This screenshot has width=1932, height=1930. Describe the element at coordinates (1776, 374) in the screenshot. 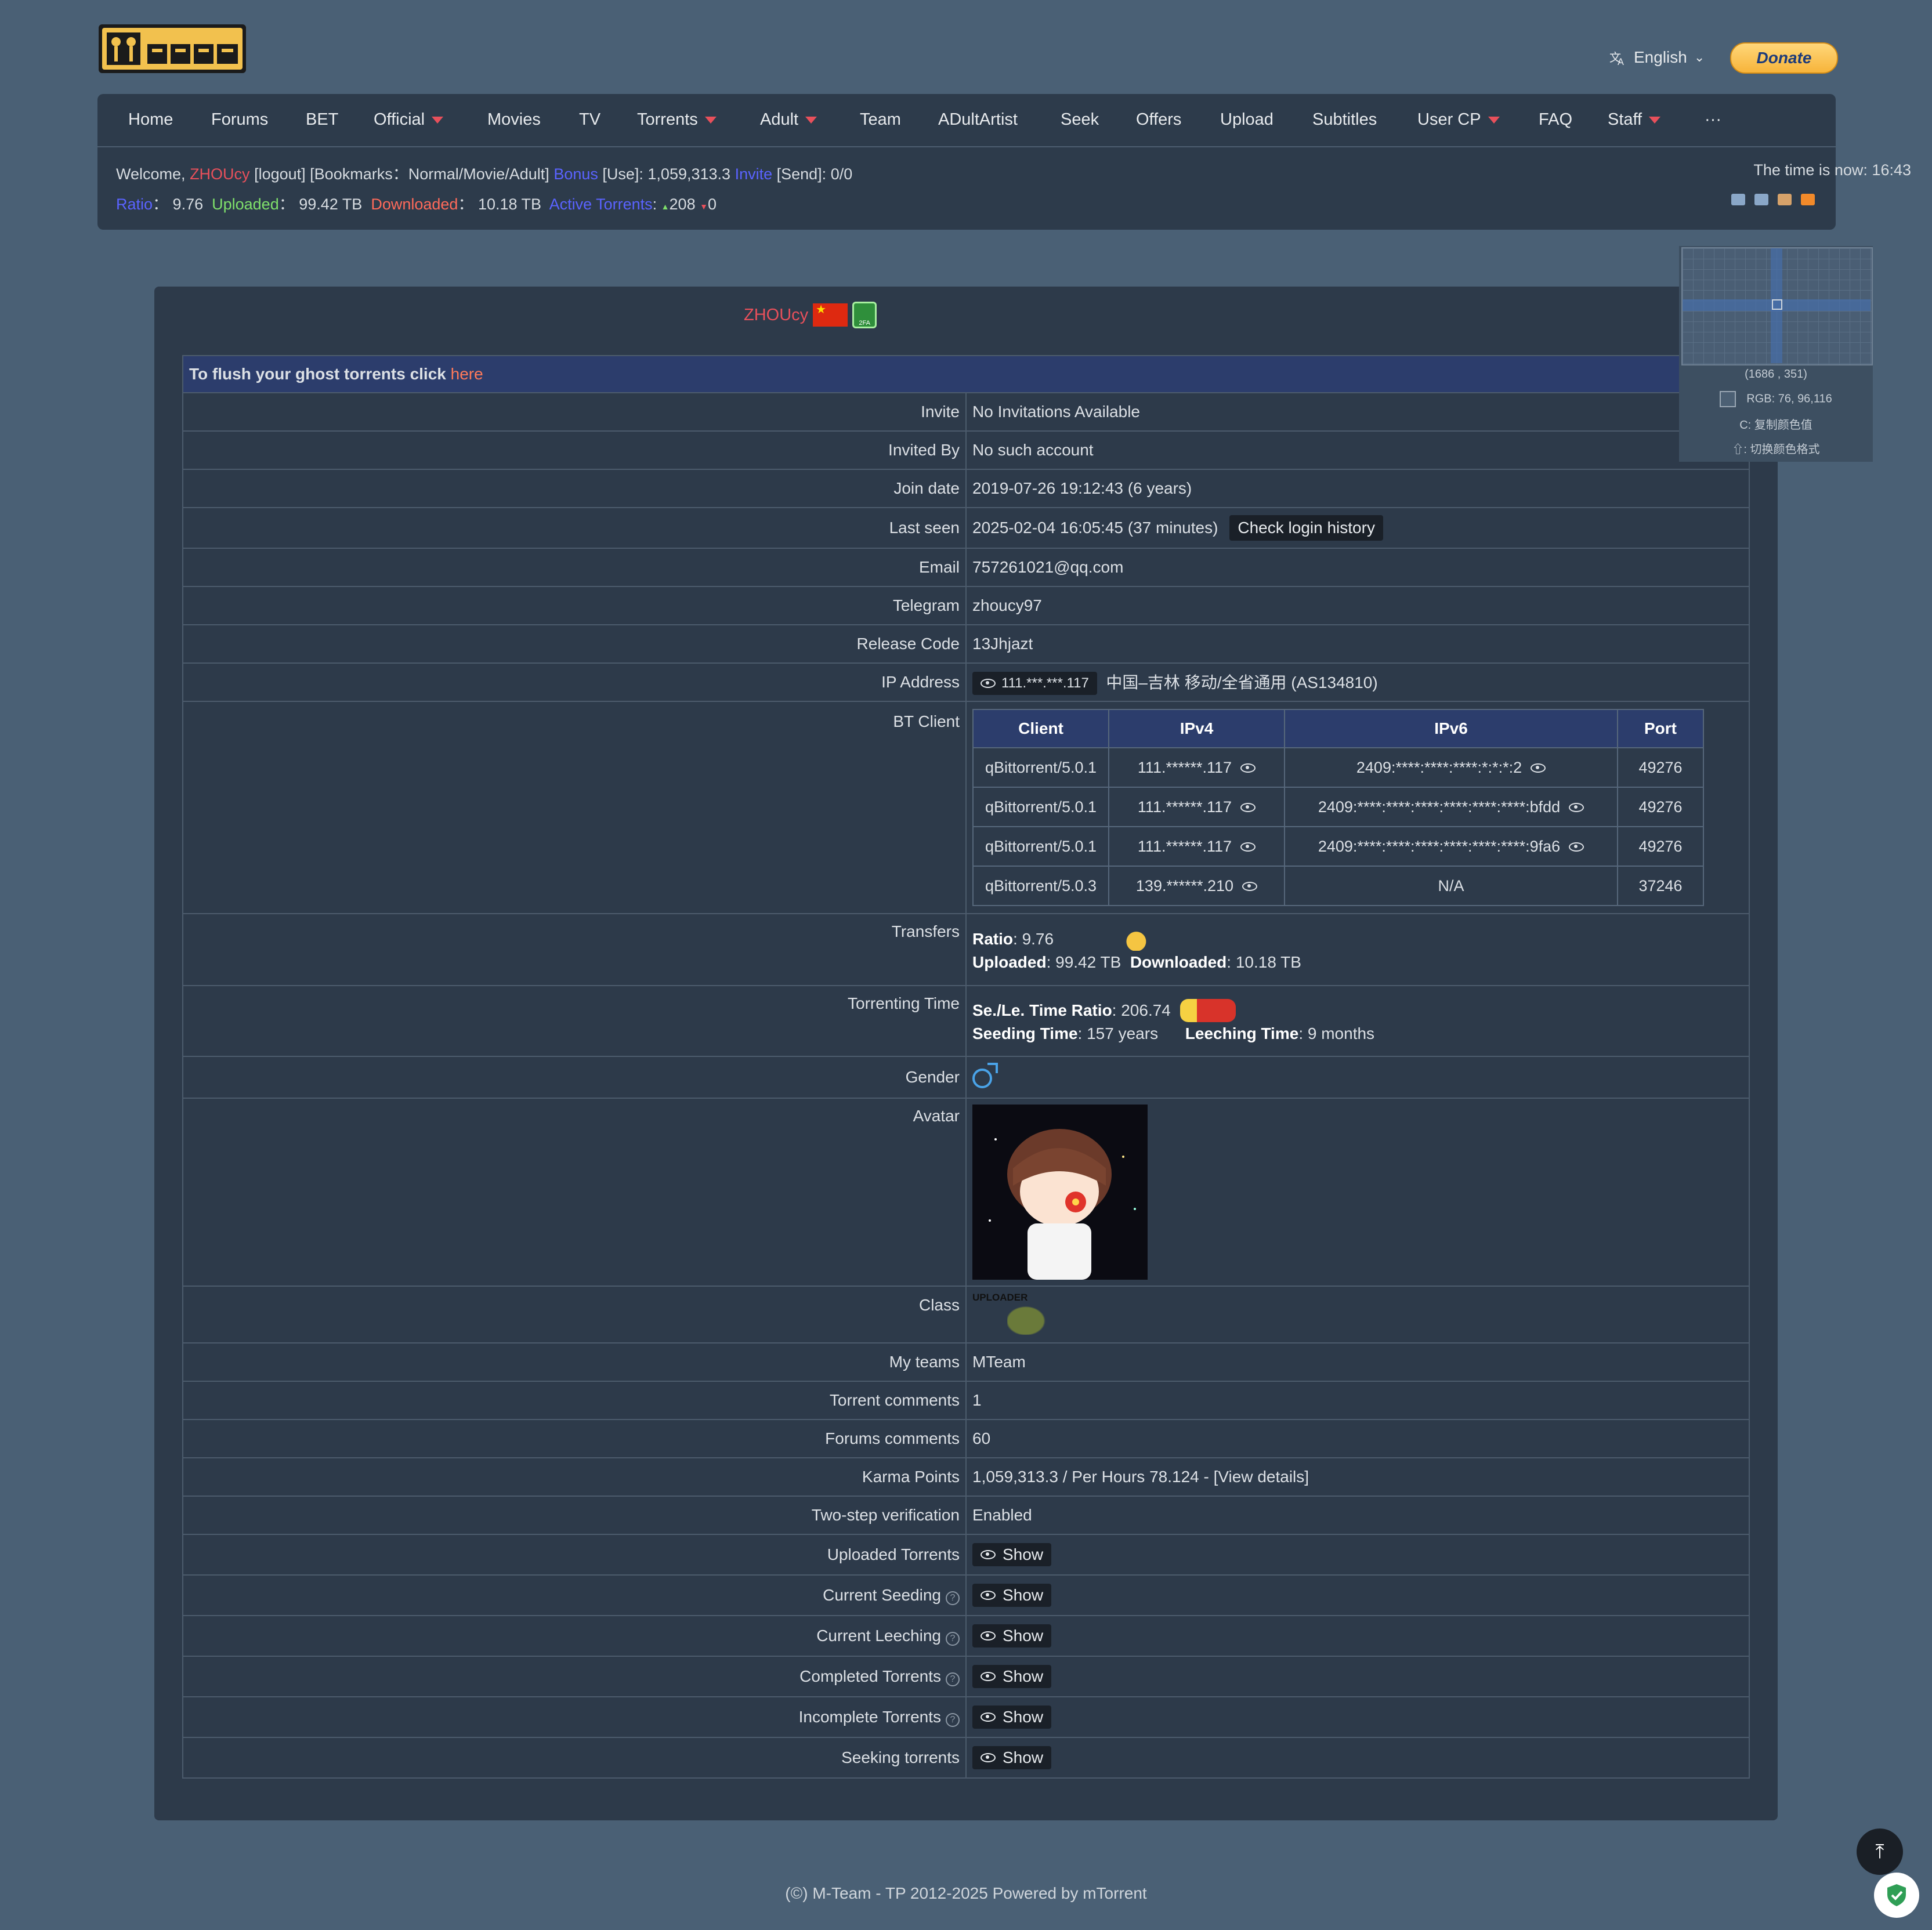

I see `picker-coordinates: (1686 , 351)` at that location.